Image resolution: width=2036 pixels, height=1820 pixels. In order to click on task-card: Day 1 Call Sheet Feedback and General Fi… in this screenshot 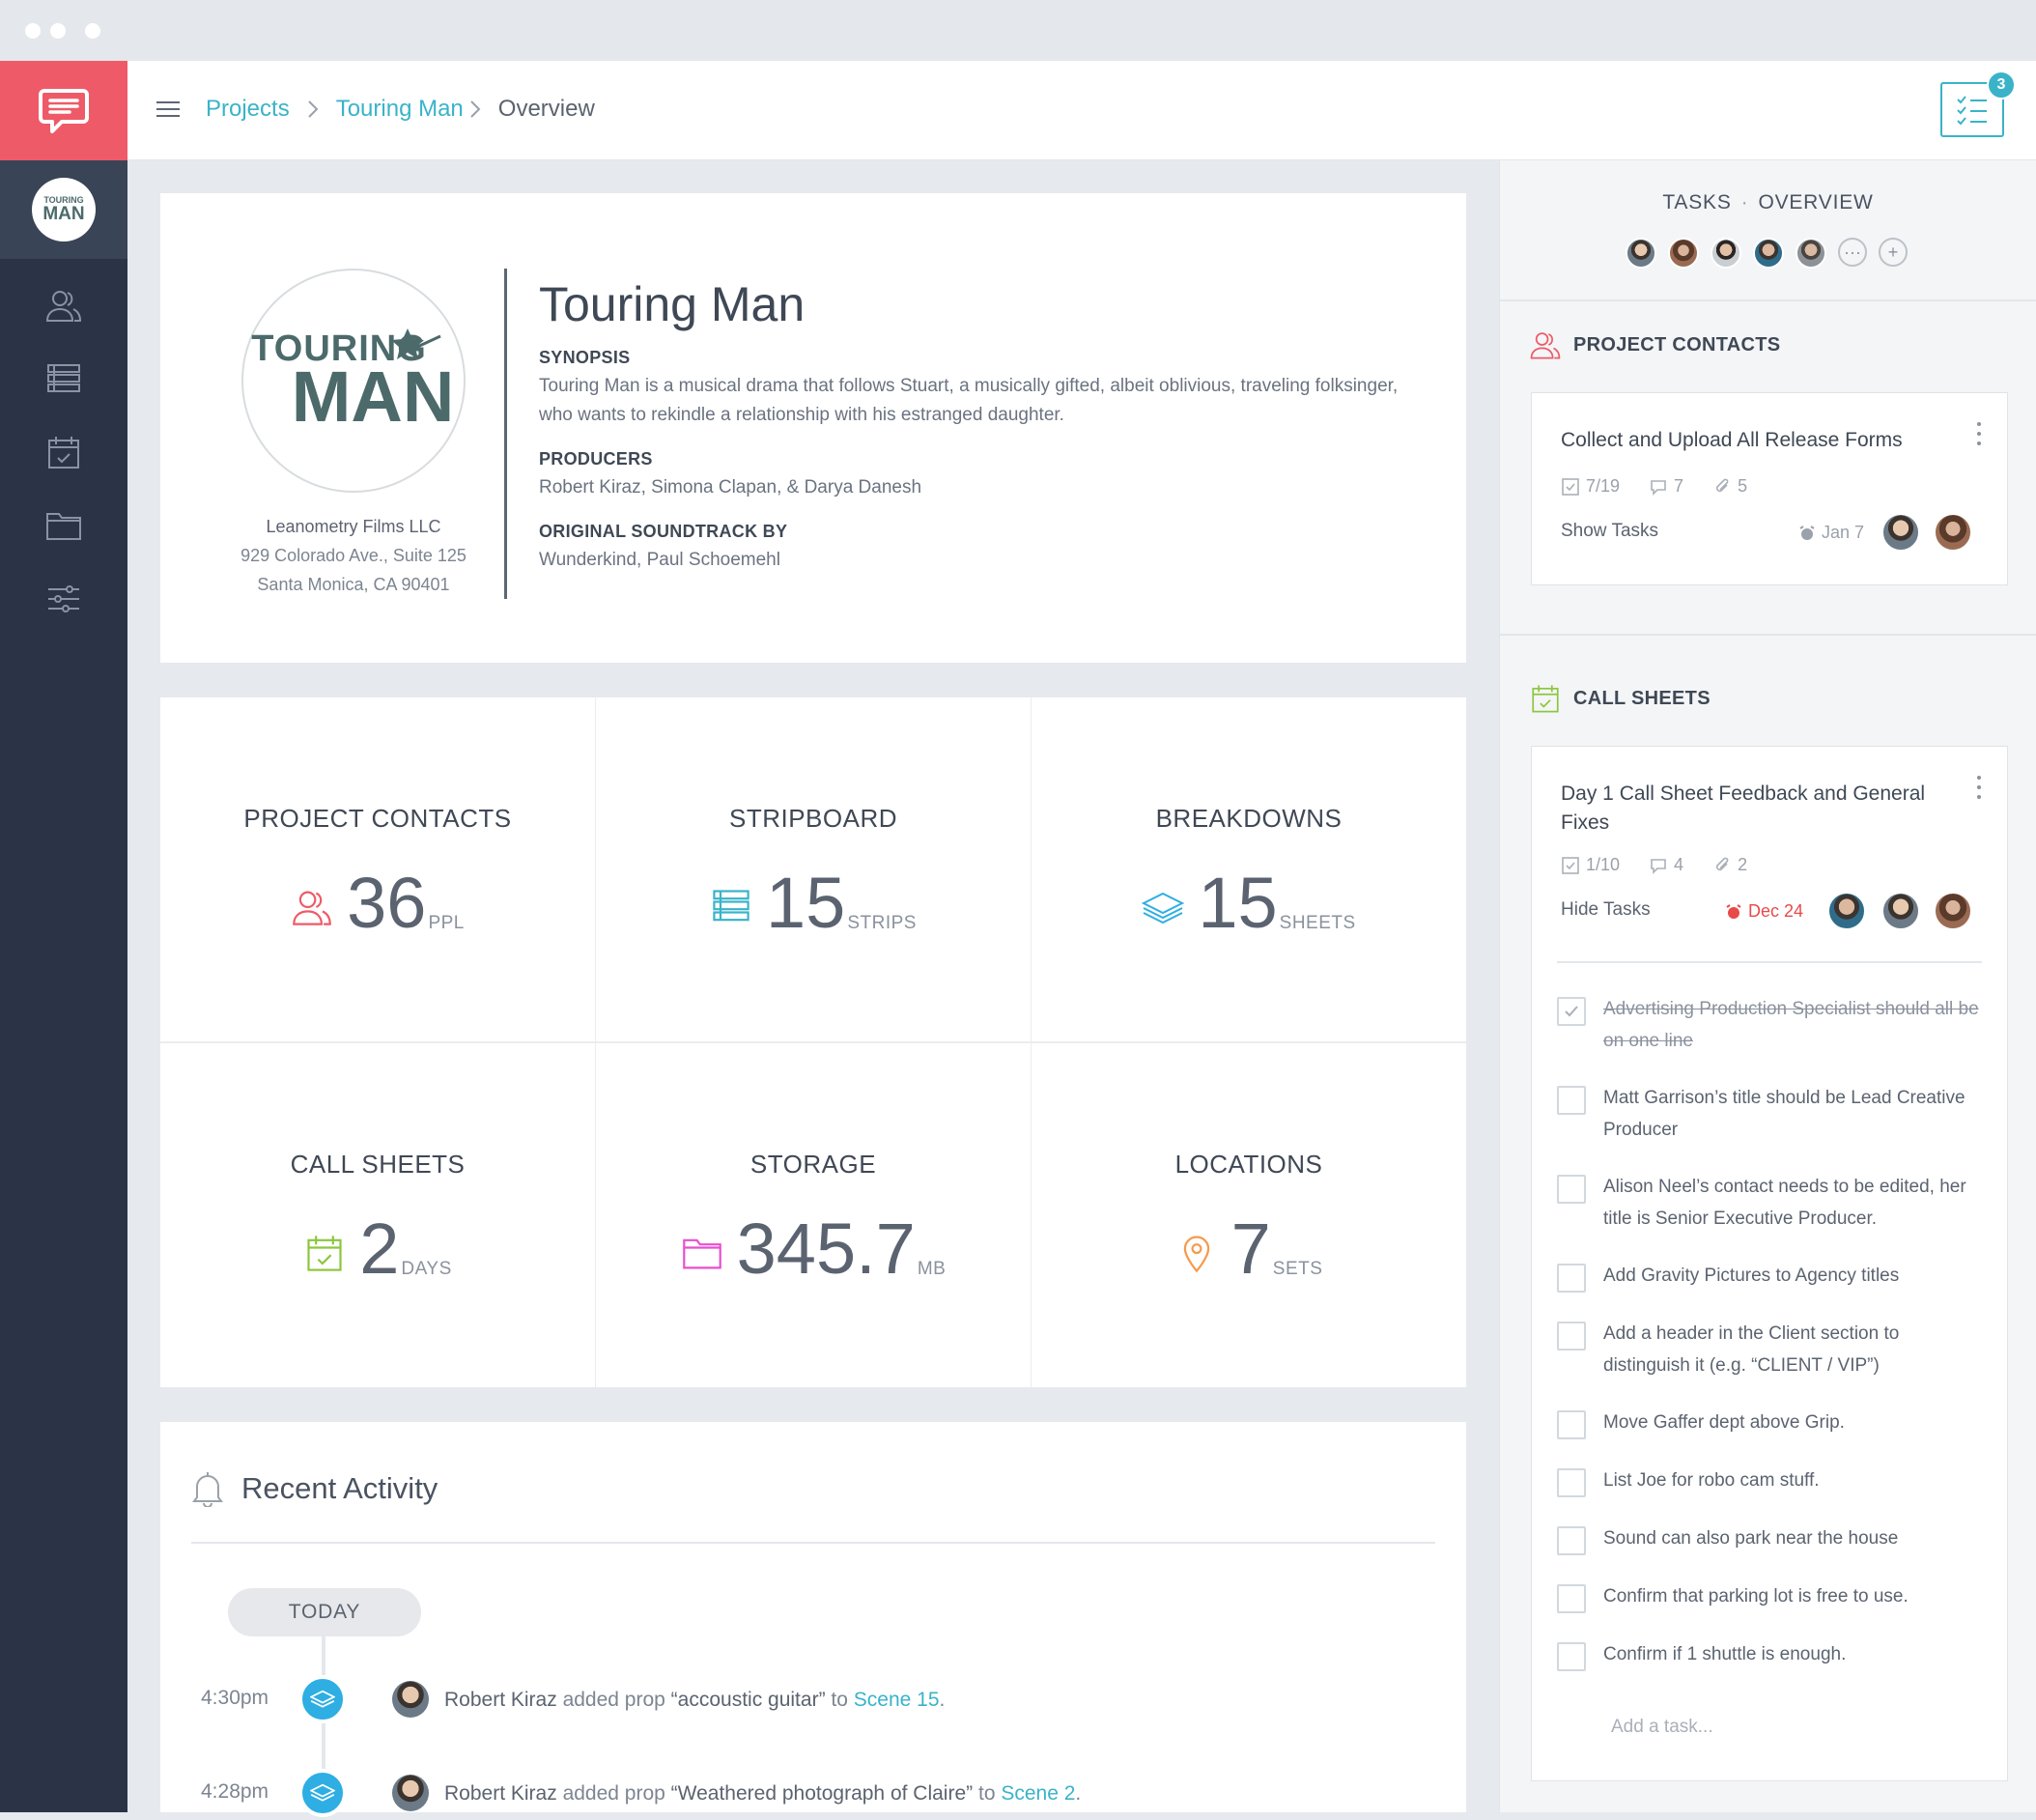, I will do `click(1769, 1263)`.